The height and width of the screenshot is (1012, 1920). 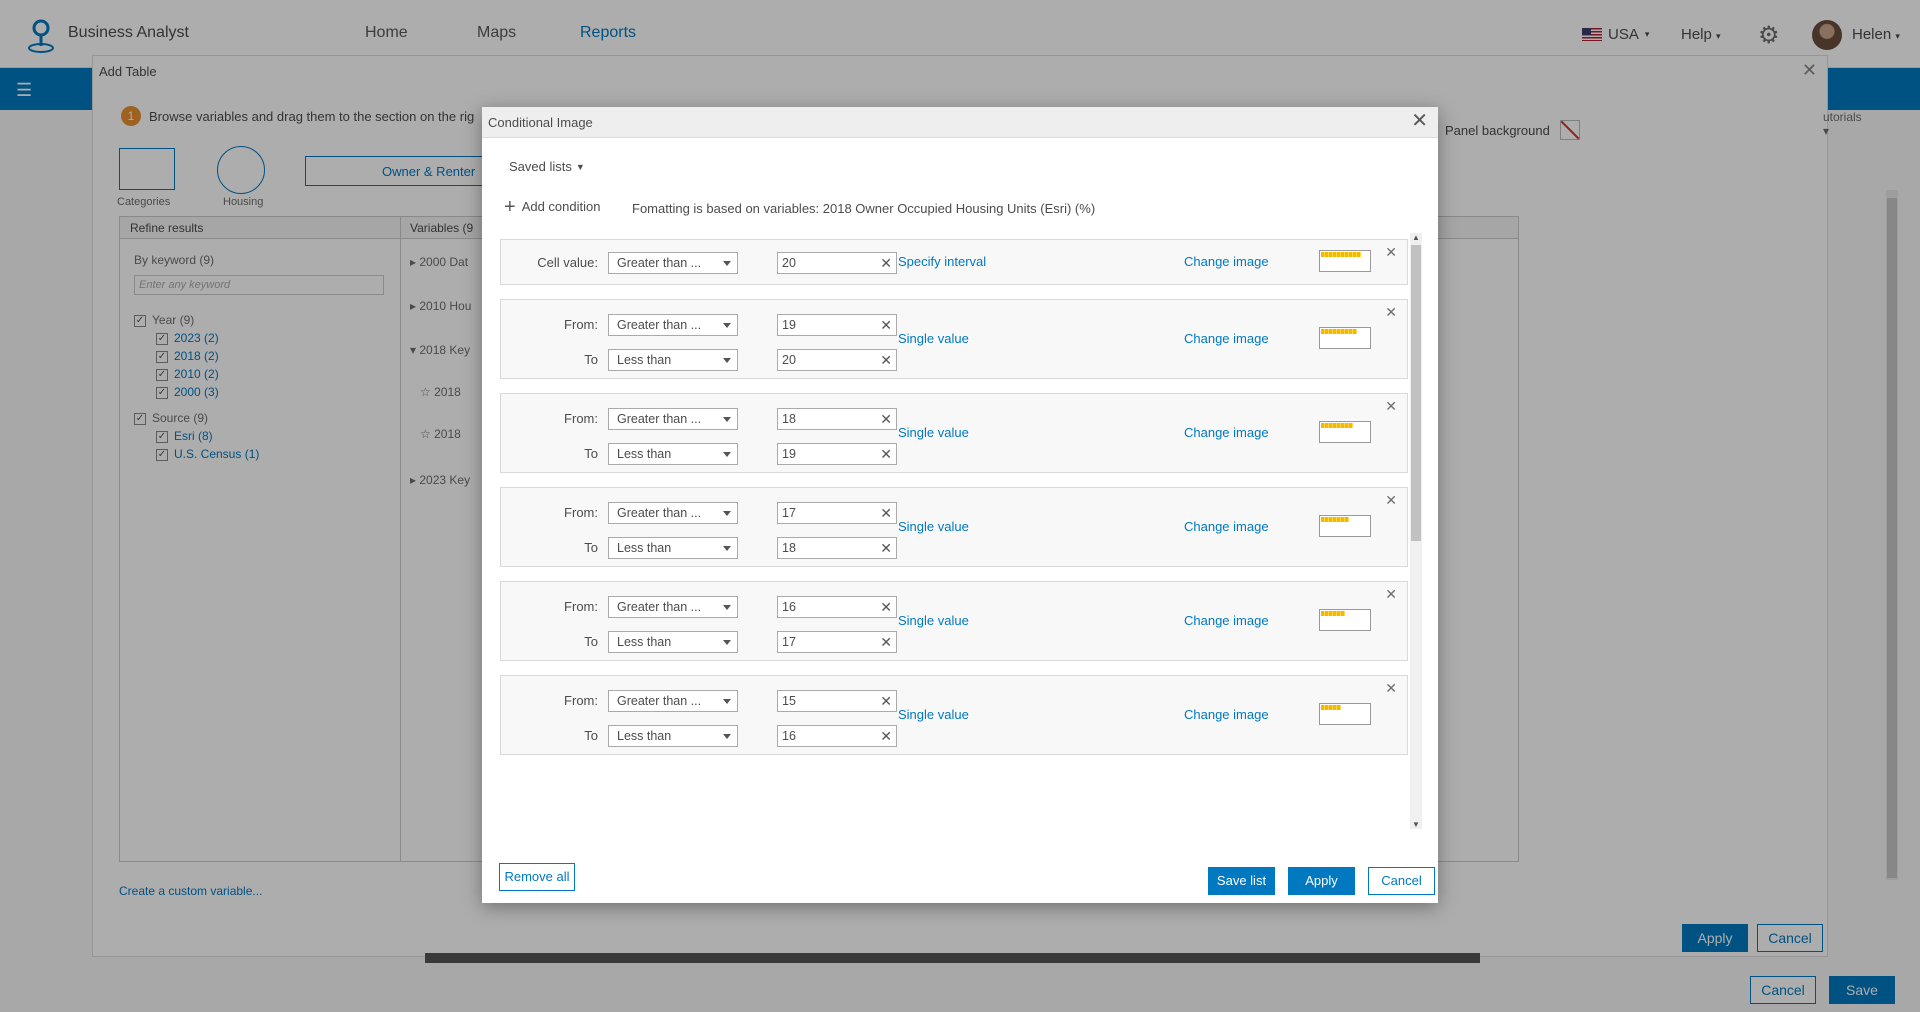 I want to click on scroll-up-icon: ▲, so click(x=1416, y=237).